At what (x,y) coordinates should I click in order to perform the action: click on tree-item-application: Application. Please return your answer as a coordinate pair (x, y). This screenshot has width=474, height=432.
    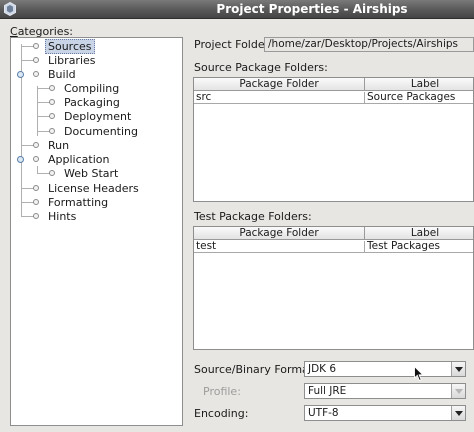
    Looking at the image, I should click on (78, 159).